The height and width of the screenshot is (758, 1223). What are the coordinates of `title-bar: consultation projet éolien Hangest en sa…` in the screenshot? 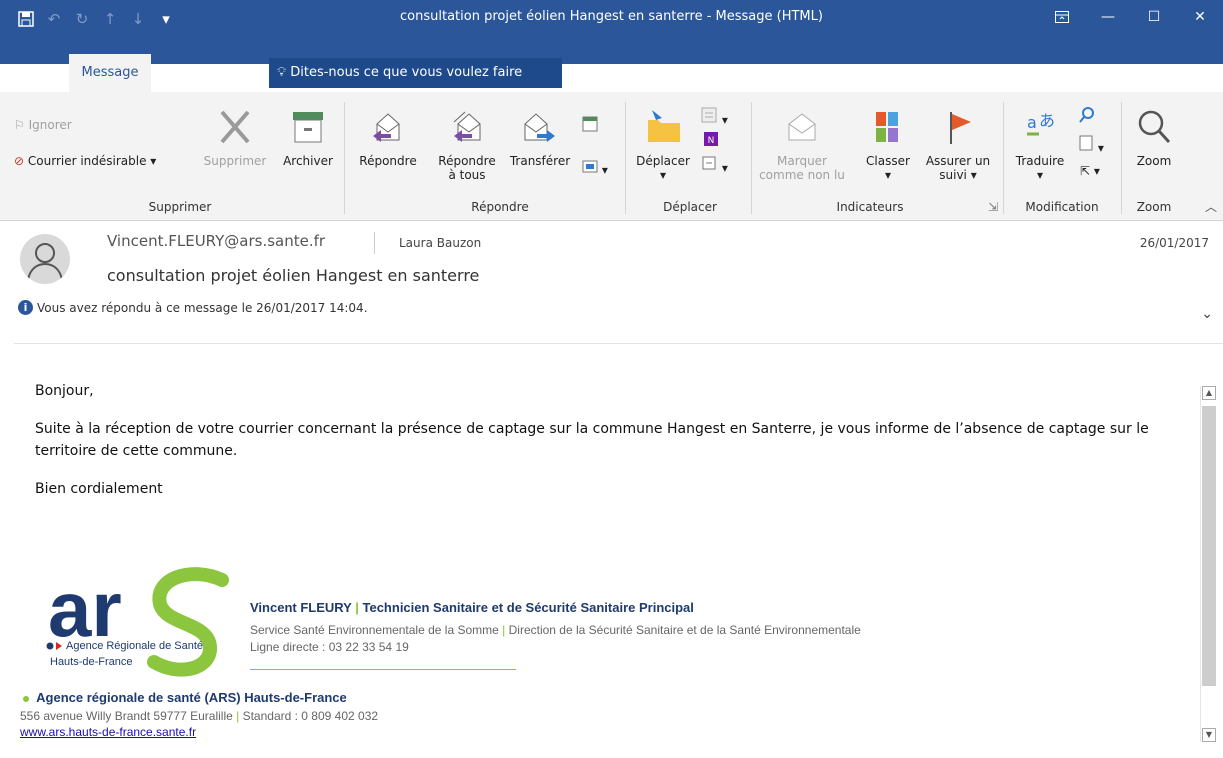 It's located at (611, 32).